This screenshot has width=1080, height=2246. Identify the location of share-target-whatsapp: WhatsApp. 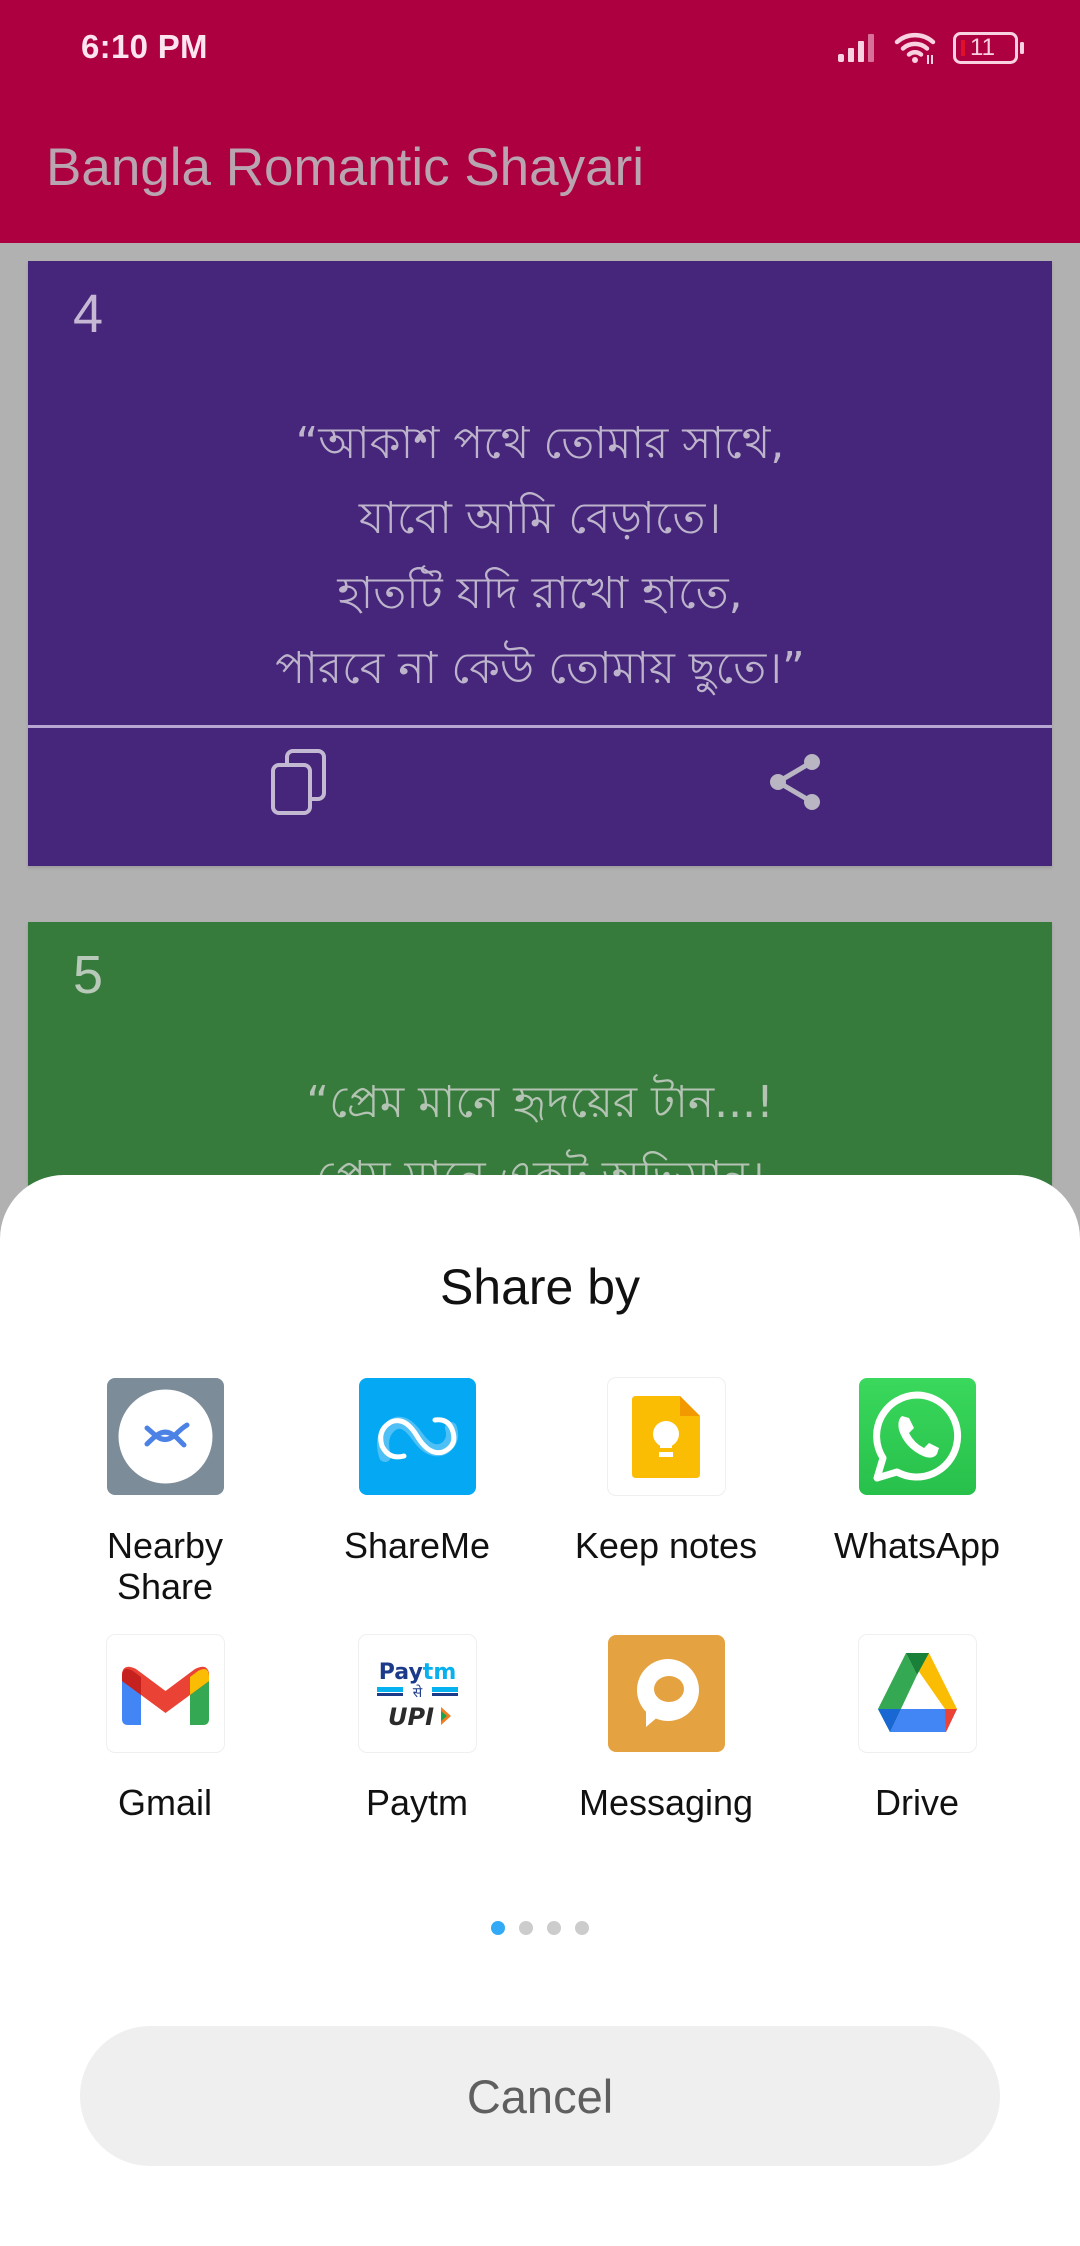
(917, 1472).